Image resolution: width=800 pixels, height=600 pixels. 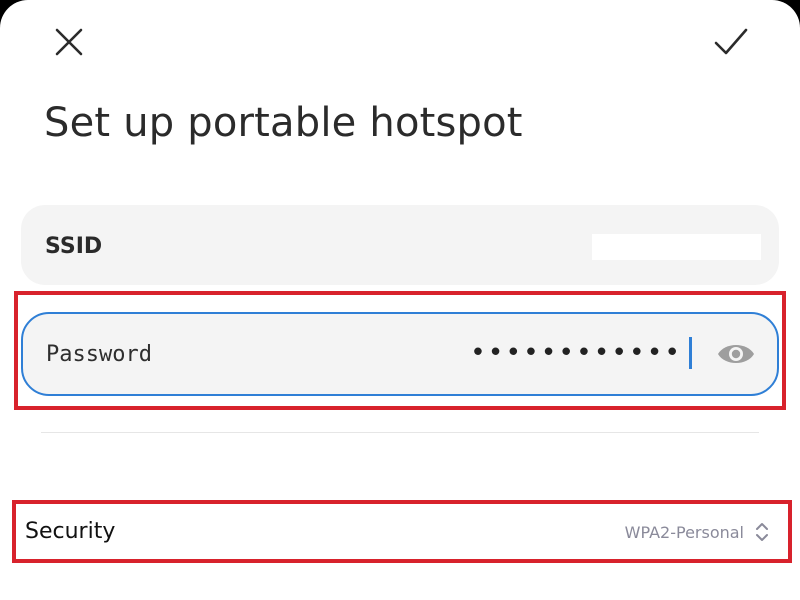 What do you see at coordinates (400, 432) in the screenshot?
I see `divider` at bounding box center [400, 432].